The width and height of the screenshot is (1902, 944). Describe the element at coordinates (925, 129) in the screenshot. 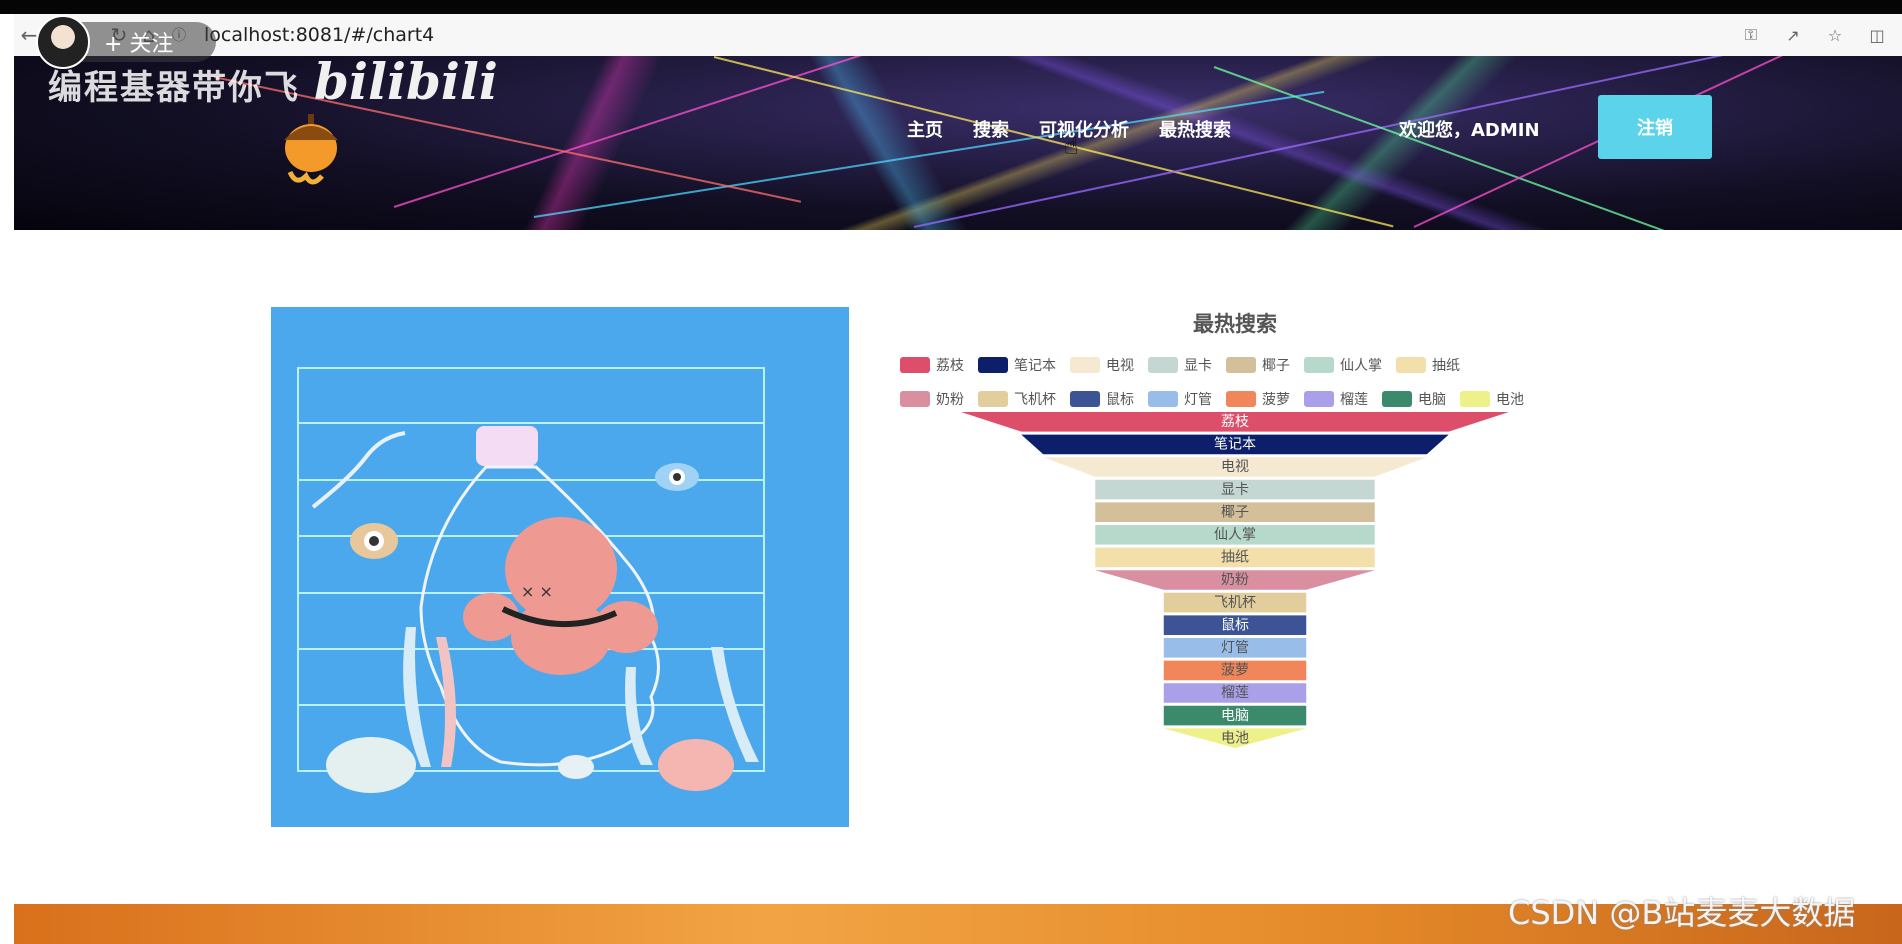

I see `nav-home: 主页` at that location.